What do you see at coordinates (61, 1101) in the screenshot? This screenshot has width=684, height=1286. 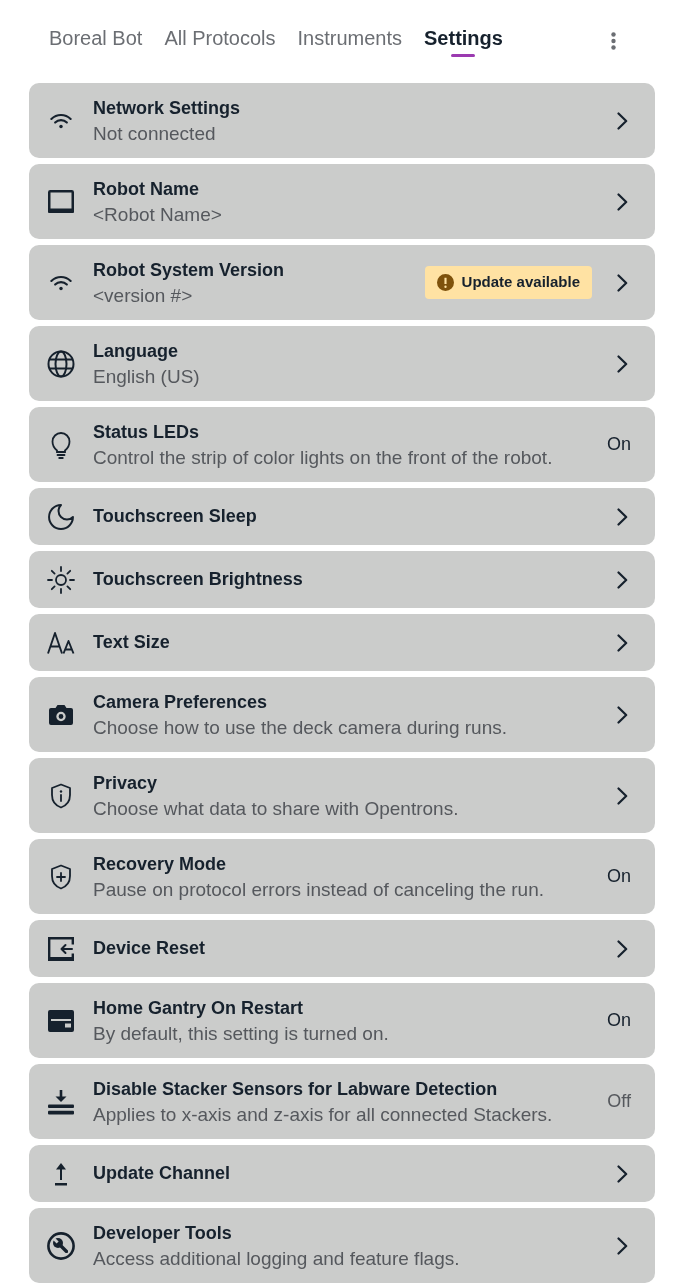 I see `arrow-down-bars-icon` at bounding box center [61, 1101].